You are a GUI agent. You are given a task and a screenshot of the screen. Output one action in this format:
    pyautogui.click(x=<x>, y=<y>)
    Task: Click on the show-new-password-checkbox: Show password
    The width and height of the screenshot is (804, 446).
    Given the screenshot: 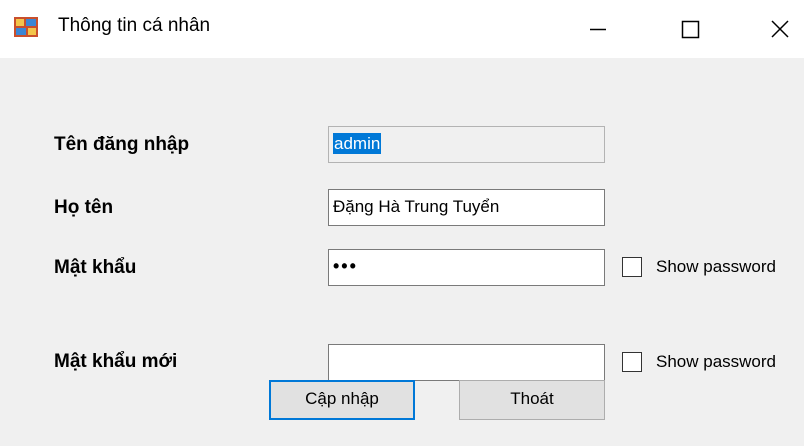 What is the action you would take?
    pyautogui.click(x=713, y=364)
    